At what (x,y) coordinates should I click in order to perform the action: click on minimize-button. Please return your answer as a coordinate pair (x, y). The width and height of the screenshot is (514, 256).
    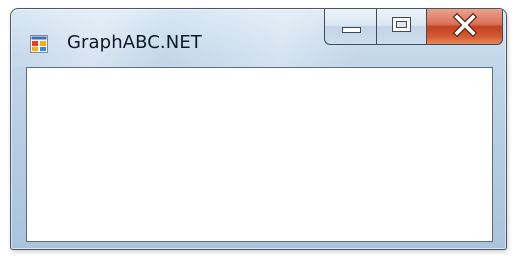
    Looking at the image, I should click on (350, 27).